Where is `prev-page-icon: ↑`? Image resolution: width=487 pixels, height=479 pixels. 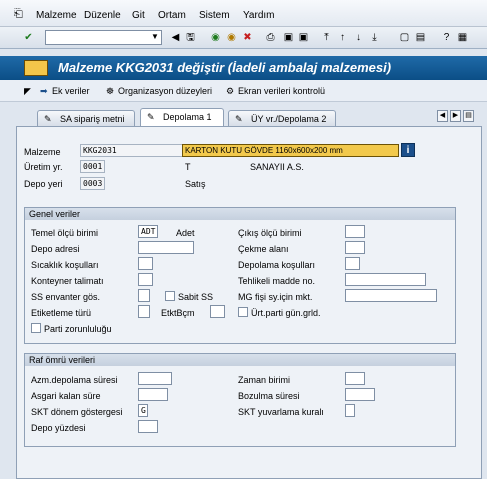
prev-page-icon: ↑ is located at coordinates (342, 37).